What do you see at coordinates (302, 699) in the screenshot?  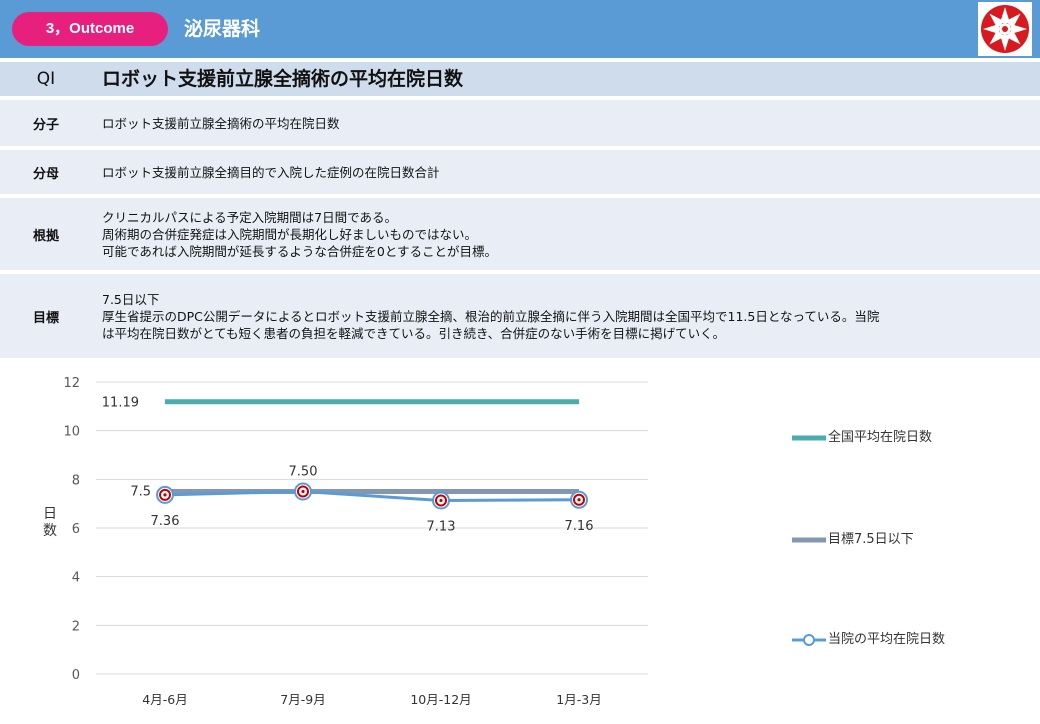 I see `x-tick-label: 7月-9月` at bounding box center [302, 699].